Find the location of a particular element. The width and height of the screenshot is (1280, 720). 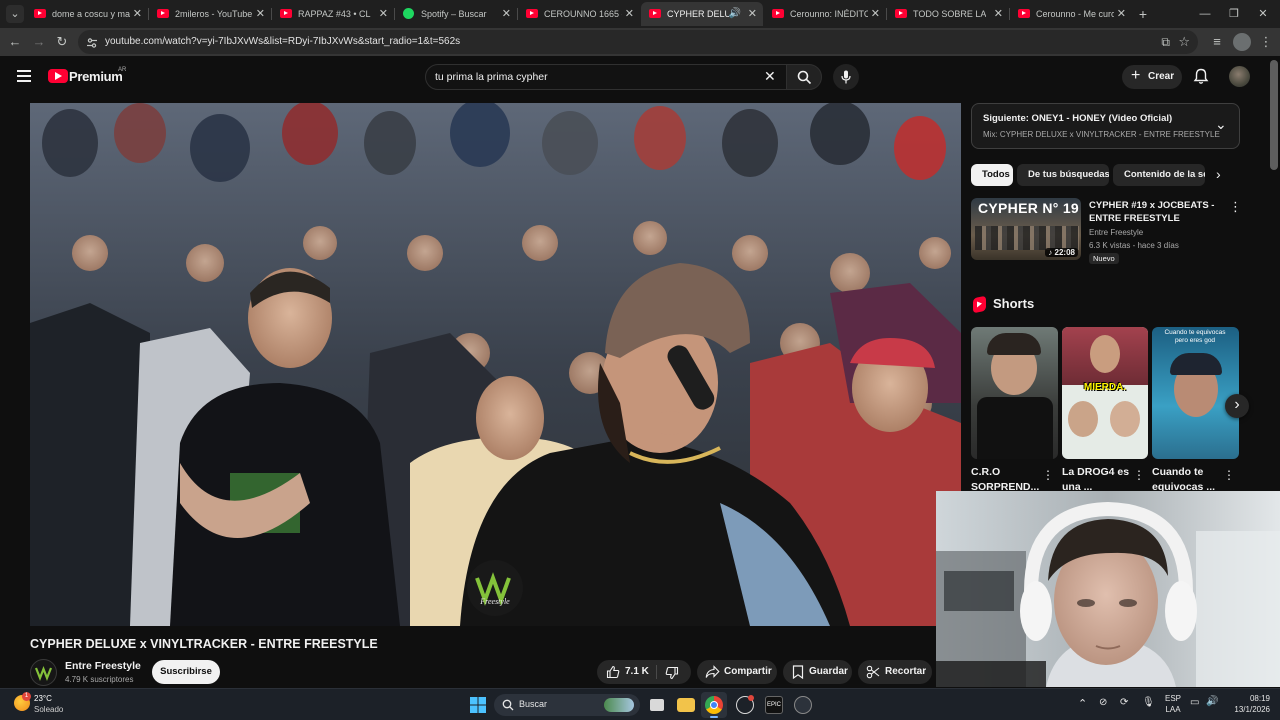

page-scrollbar is located at coordinates (1274, 115).